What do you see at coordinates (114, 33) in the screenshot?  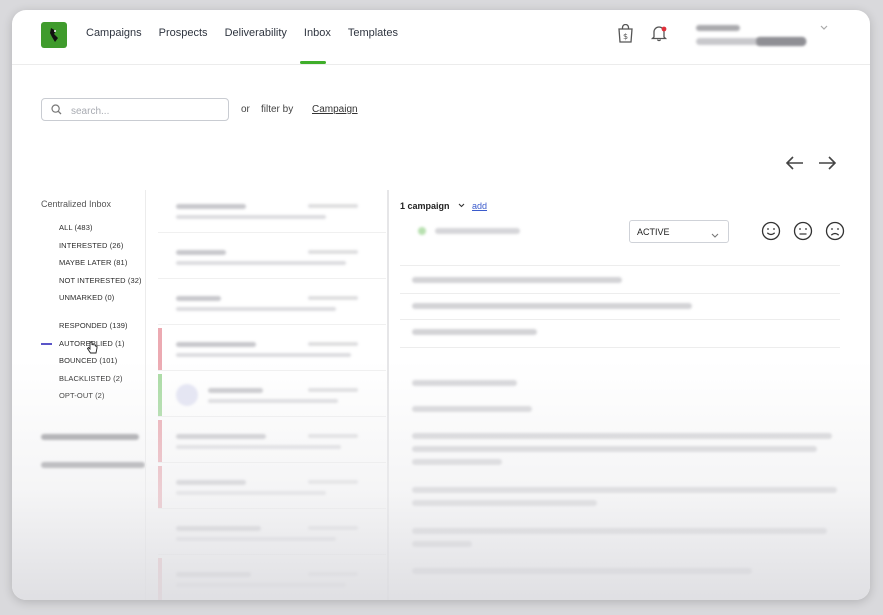 I see `nav-campaigns: Campaigns` at bounding box center [114, 33].